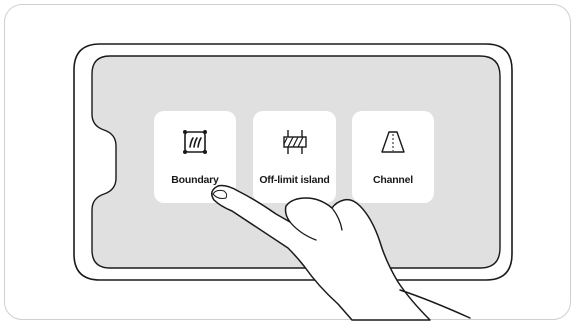 This screenshot has height=325, width=577. What do you see at coordinates (294, 157) in the screenshot?
I see `tile-off-limit-island: Off-limit island` at bounding box center [294, 157].